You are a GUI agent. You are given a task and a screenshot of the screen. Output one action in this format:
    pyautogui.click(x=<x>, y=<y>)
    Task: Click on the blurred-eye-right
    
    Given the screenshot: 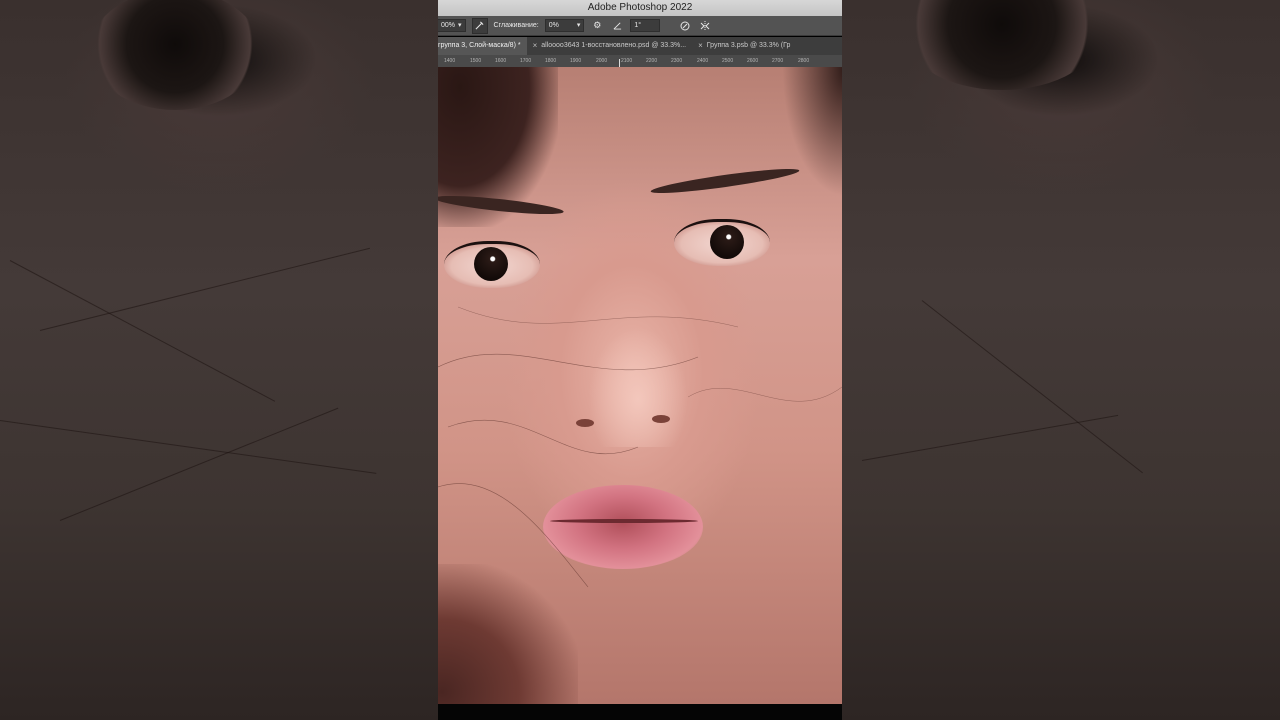 What is the action you would take?
    pyautogui.click(x=1002, y=45)
    